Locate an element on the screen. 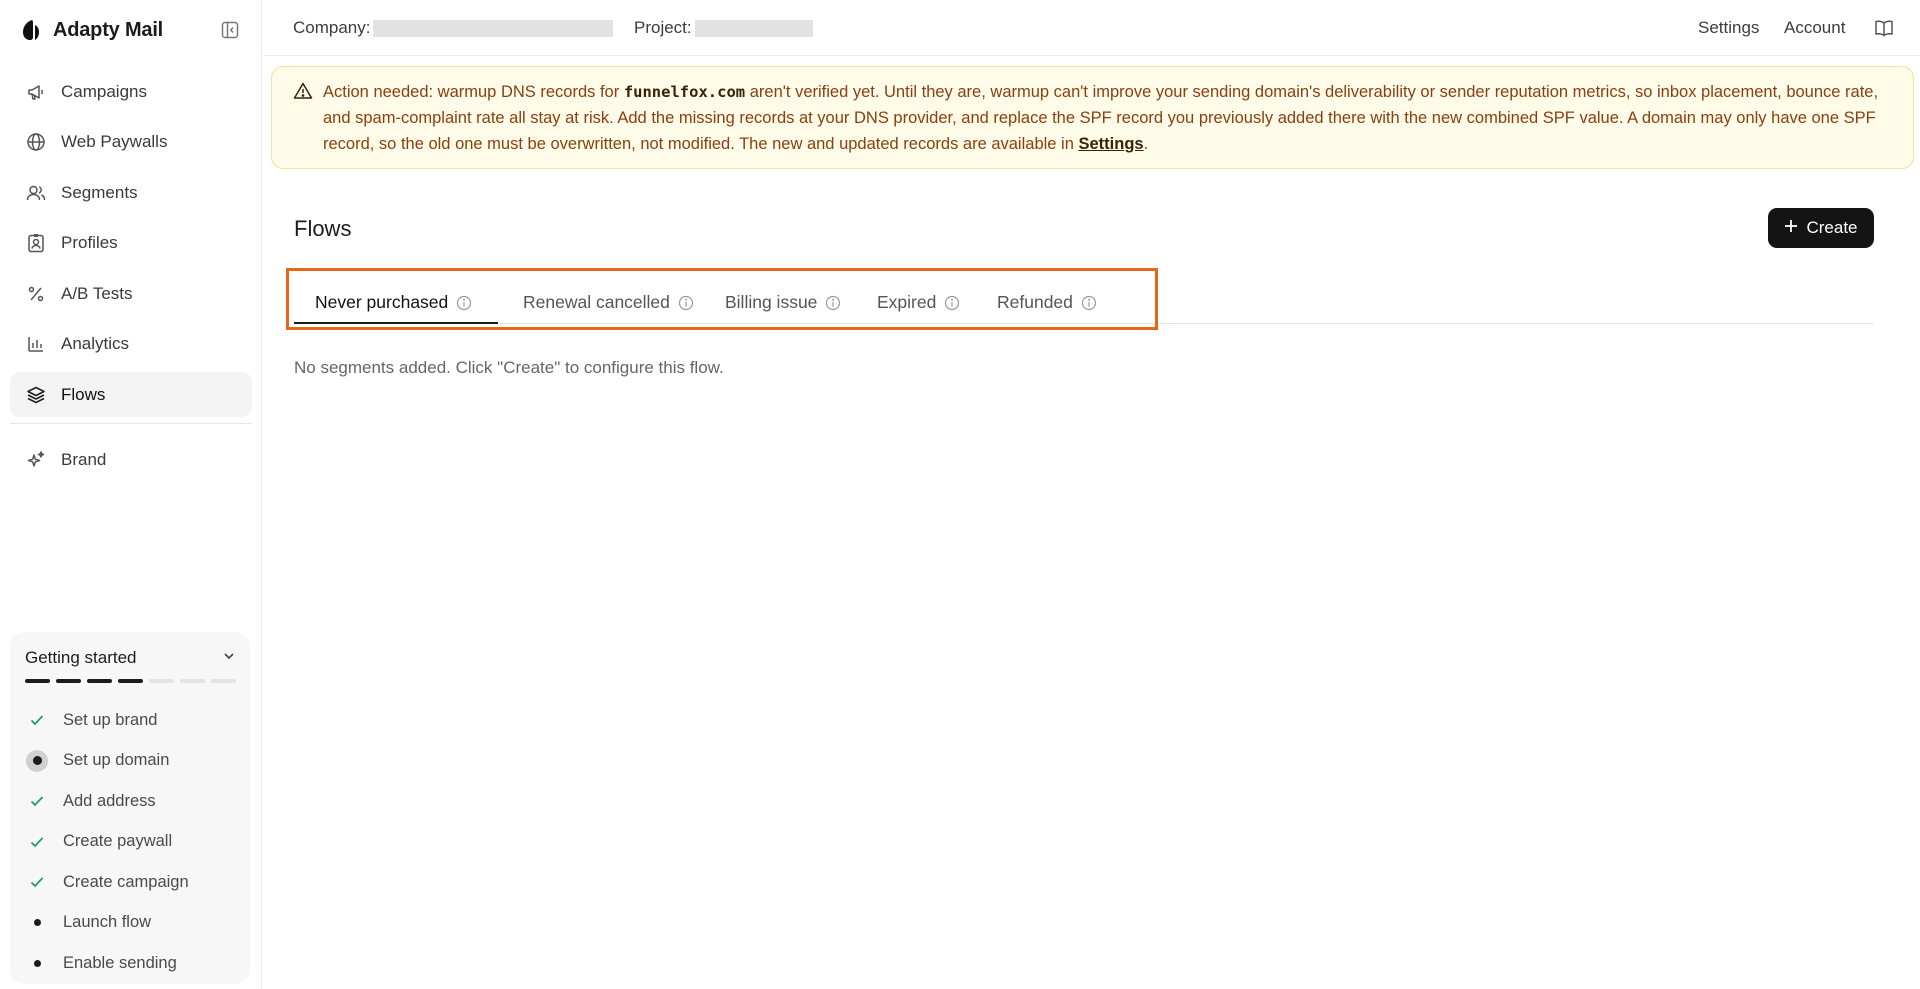 This screenshot has height=989, width=1920. gs-item-label: Enable sending is located at coordinates (120, 962).